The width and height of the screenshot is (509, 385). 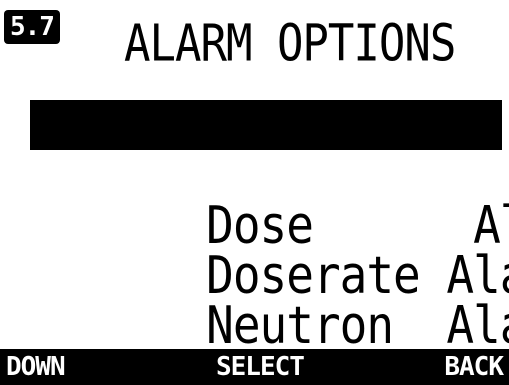 I want to click on page-title: ALARM OPTIONS, so click(x=290, y=43).